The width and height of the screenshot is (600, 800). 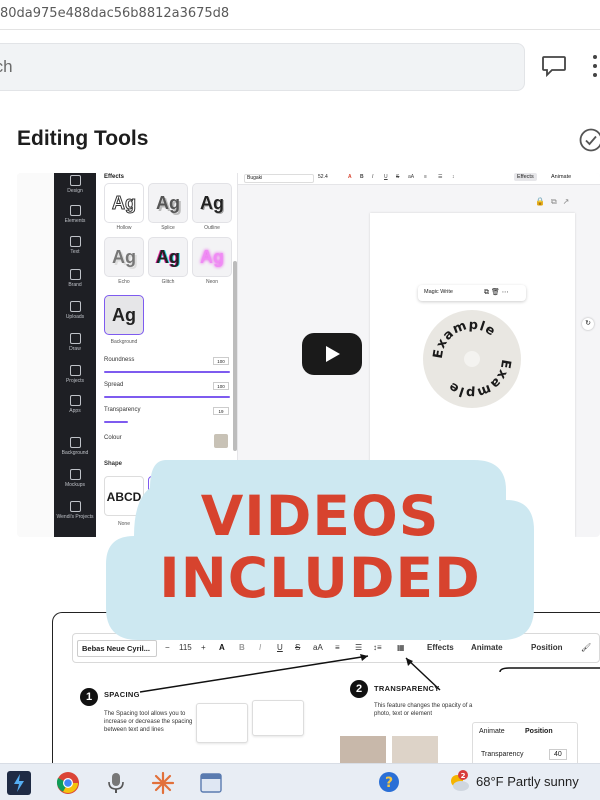 I want to click on card-transparency-value: 40, so click(x=558, y=754).